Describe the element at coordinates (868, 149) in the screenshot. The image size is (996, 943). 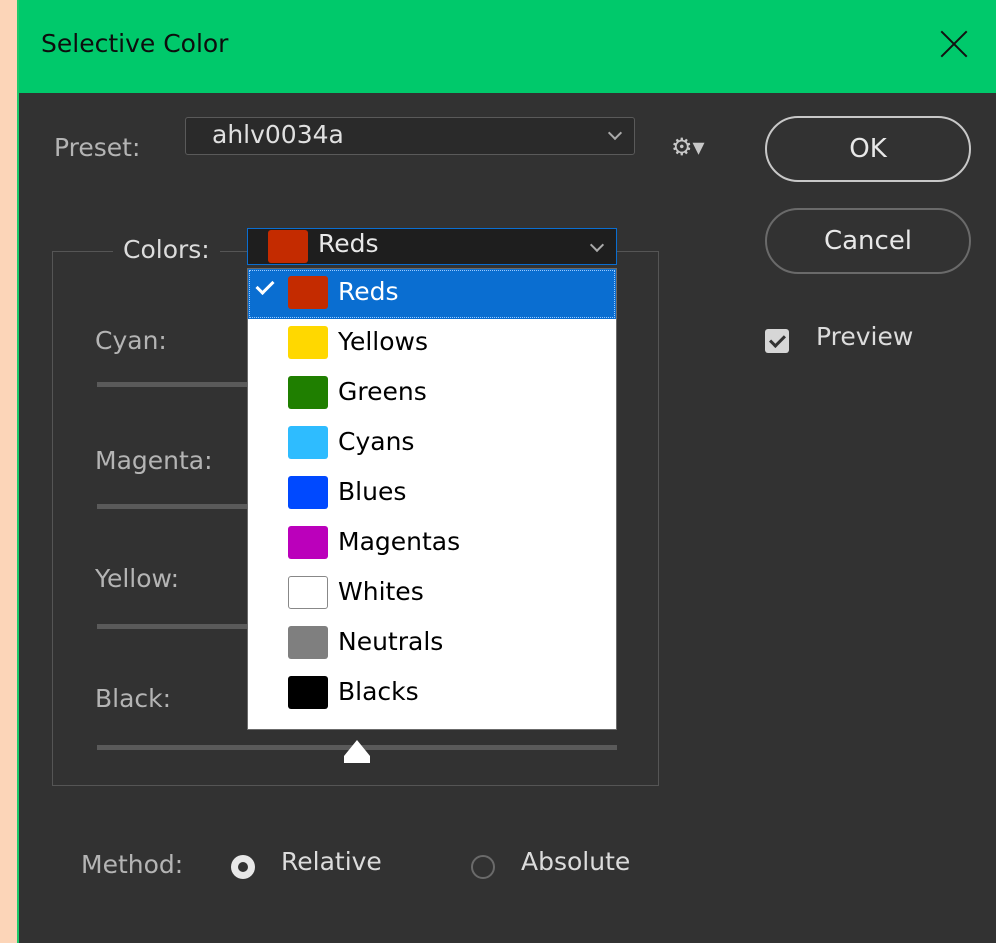
I see `ok-button: OK` at that location.